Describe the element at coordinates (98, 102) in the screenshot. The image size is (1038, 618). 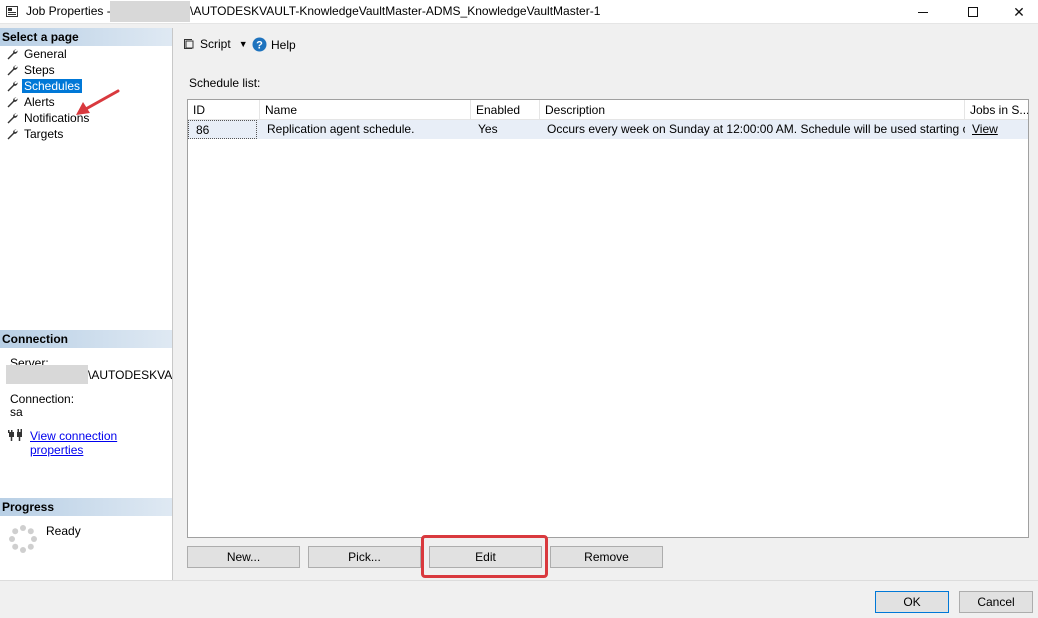
I see `red-arrow-annotation` at that location.